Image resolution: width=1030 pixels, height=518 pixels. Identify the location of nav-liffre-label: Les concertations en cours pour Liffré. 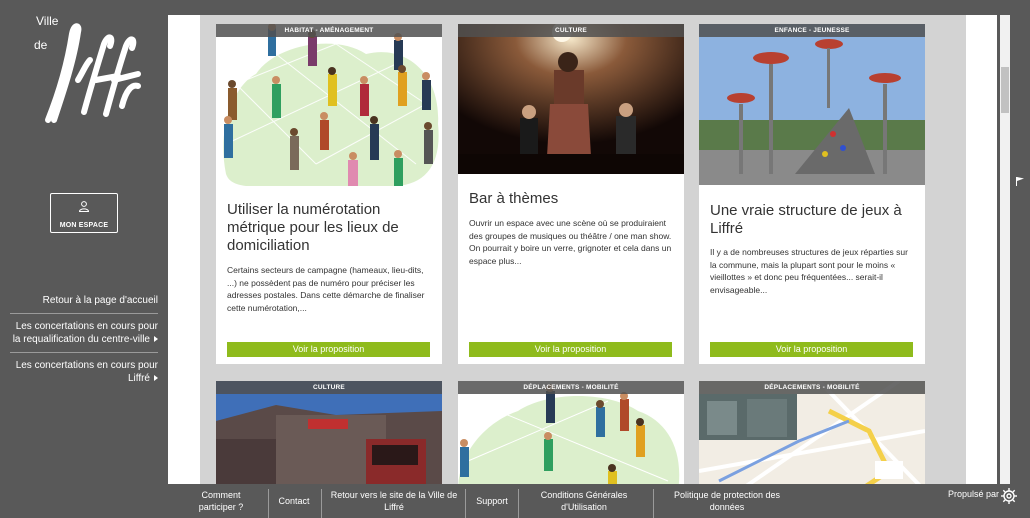
(86, 372).